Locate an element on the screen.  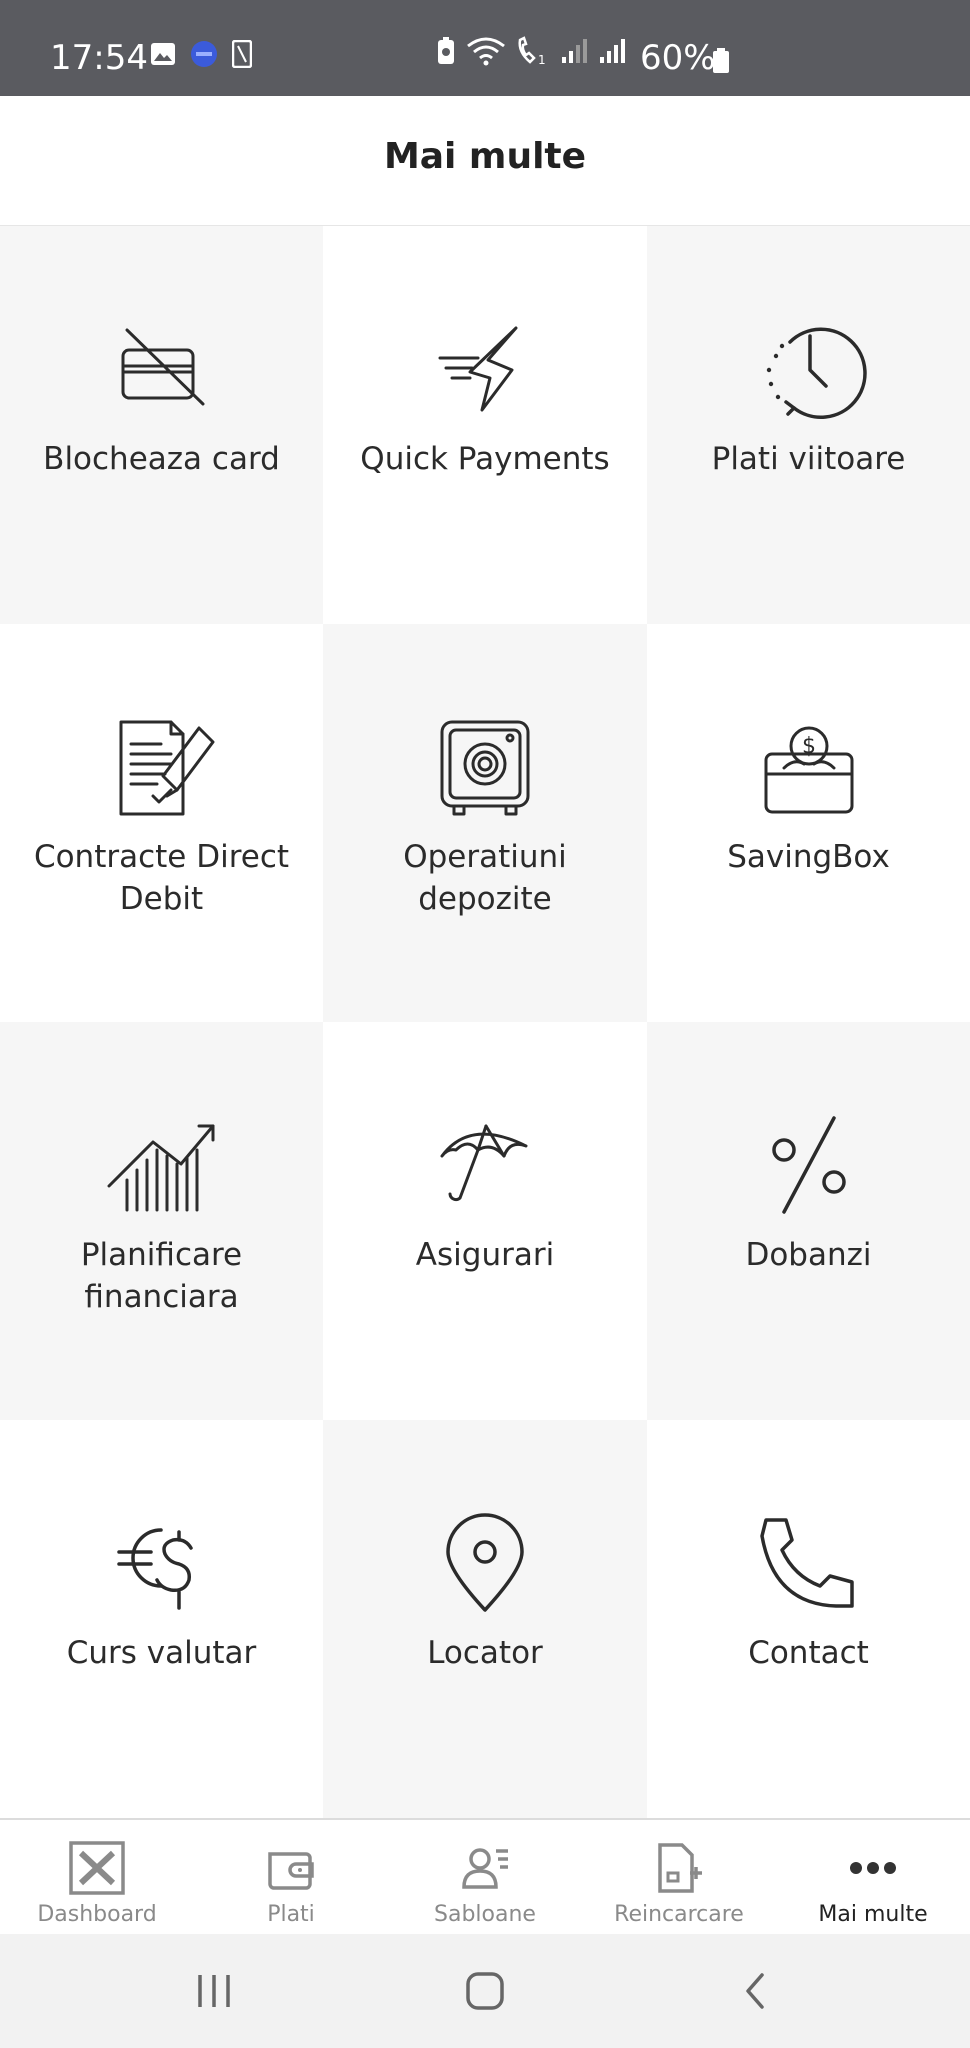
app-badge-icon is located at coordinates (204, 54).